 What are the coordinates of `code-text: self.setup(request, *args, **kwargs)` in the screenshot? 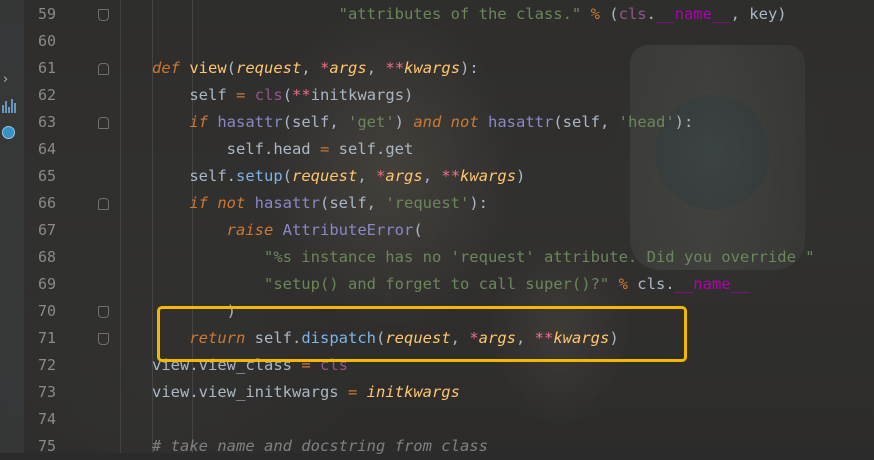 It's located at (338, 176).